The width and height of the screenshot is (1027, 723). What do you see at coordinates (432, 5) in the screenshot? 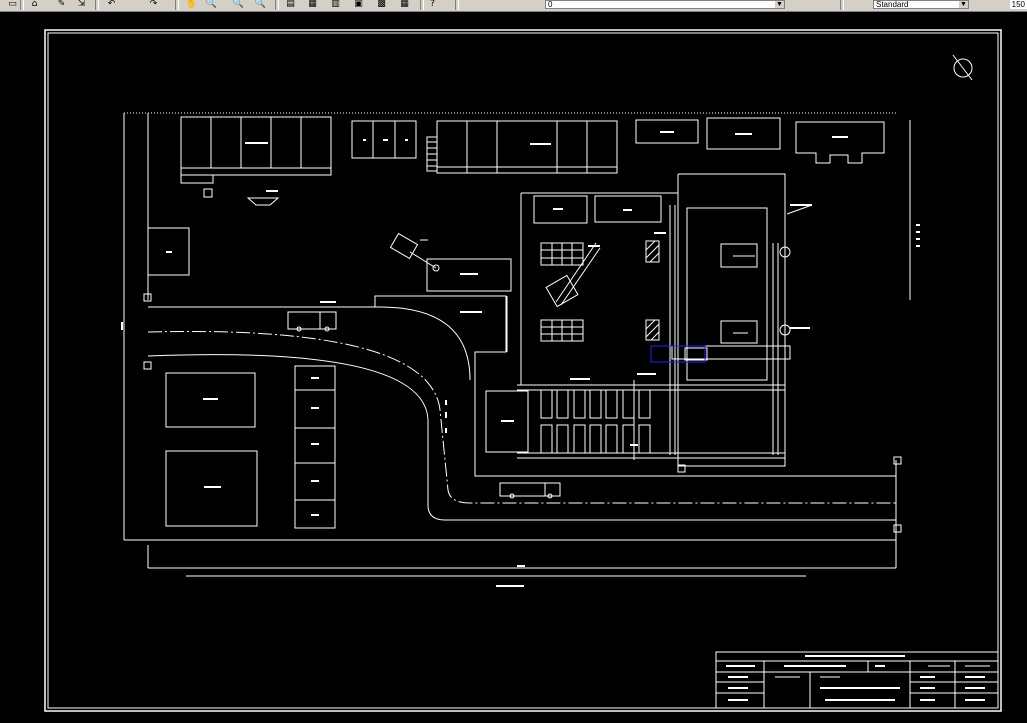
I see `help-icon: ?` at bounding box center [432, 5].